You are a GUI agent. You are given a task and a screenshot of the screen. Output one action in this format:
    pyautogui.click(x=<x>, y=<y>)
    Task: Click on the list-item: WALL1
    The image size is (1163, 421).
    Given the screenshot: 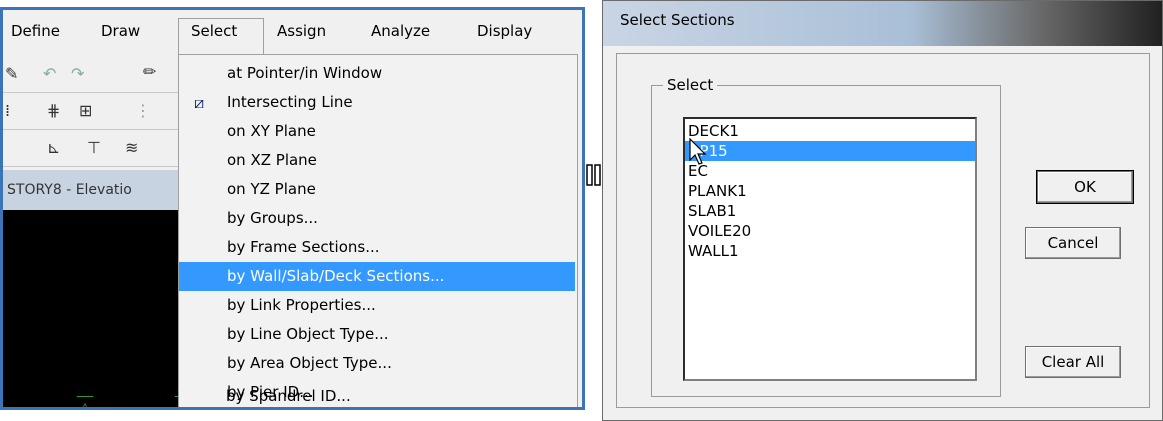 What is the action you would take?
    pyautogui.click(x=830, y=251)
    